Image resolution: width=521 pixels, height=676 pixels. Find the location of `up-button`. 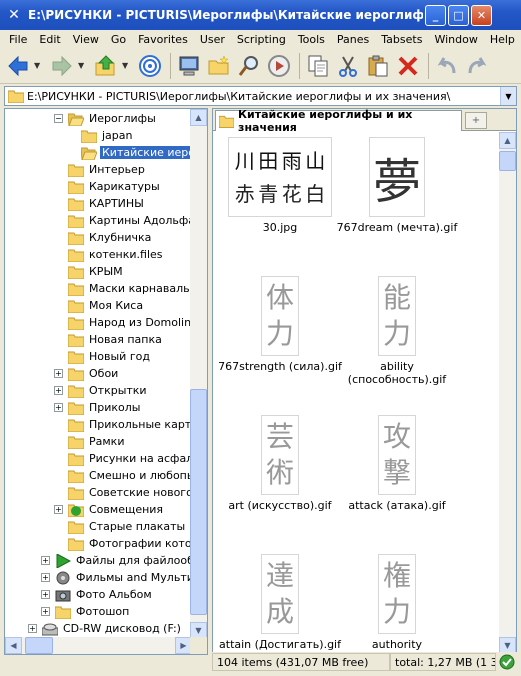

up-button is located at coordinates (106, 66).